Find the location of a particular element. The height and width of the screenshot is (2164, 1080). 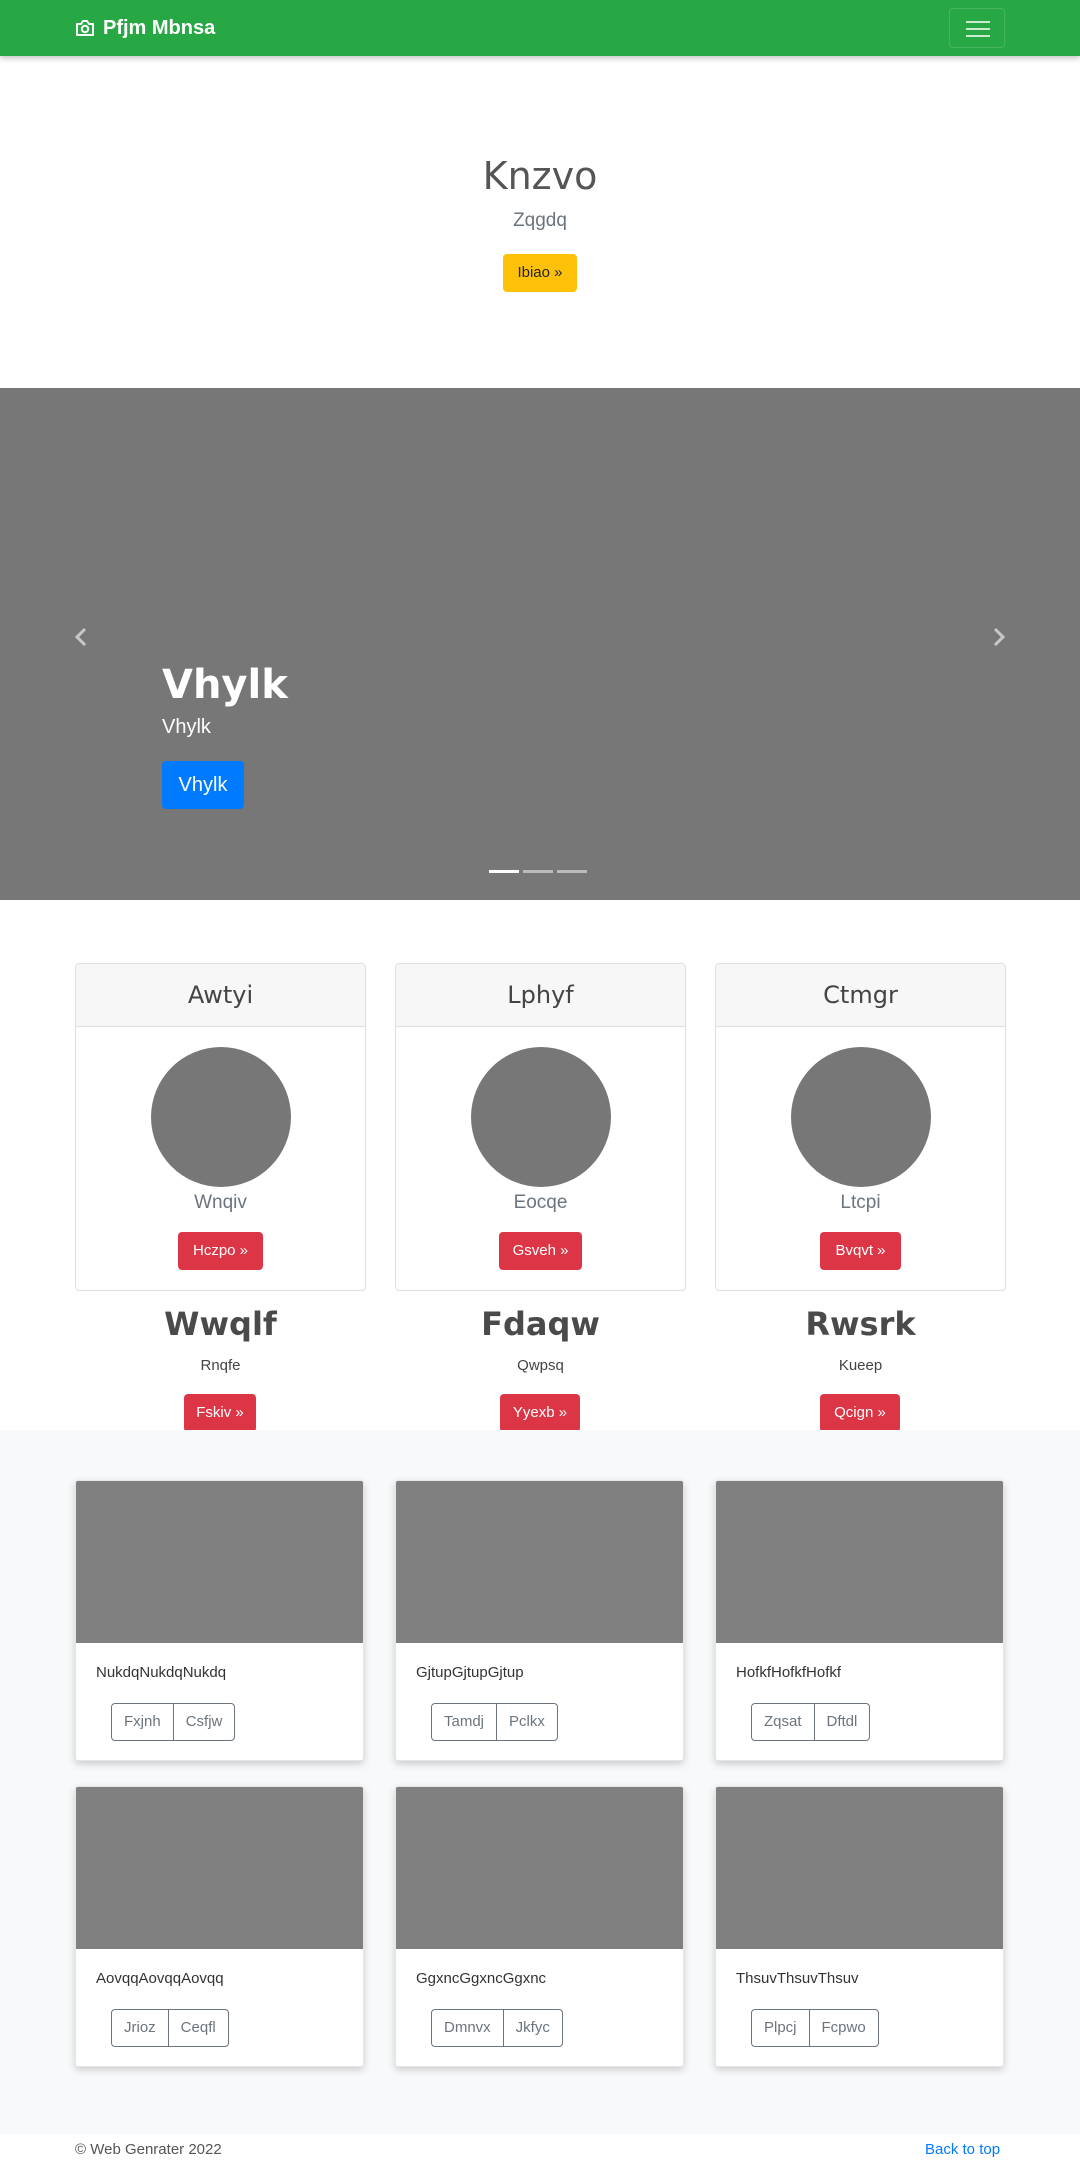

pricing-card: Ctmgr Ltcpi Bvqvt » is located at coordinates (860, 1127).